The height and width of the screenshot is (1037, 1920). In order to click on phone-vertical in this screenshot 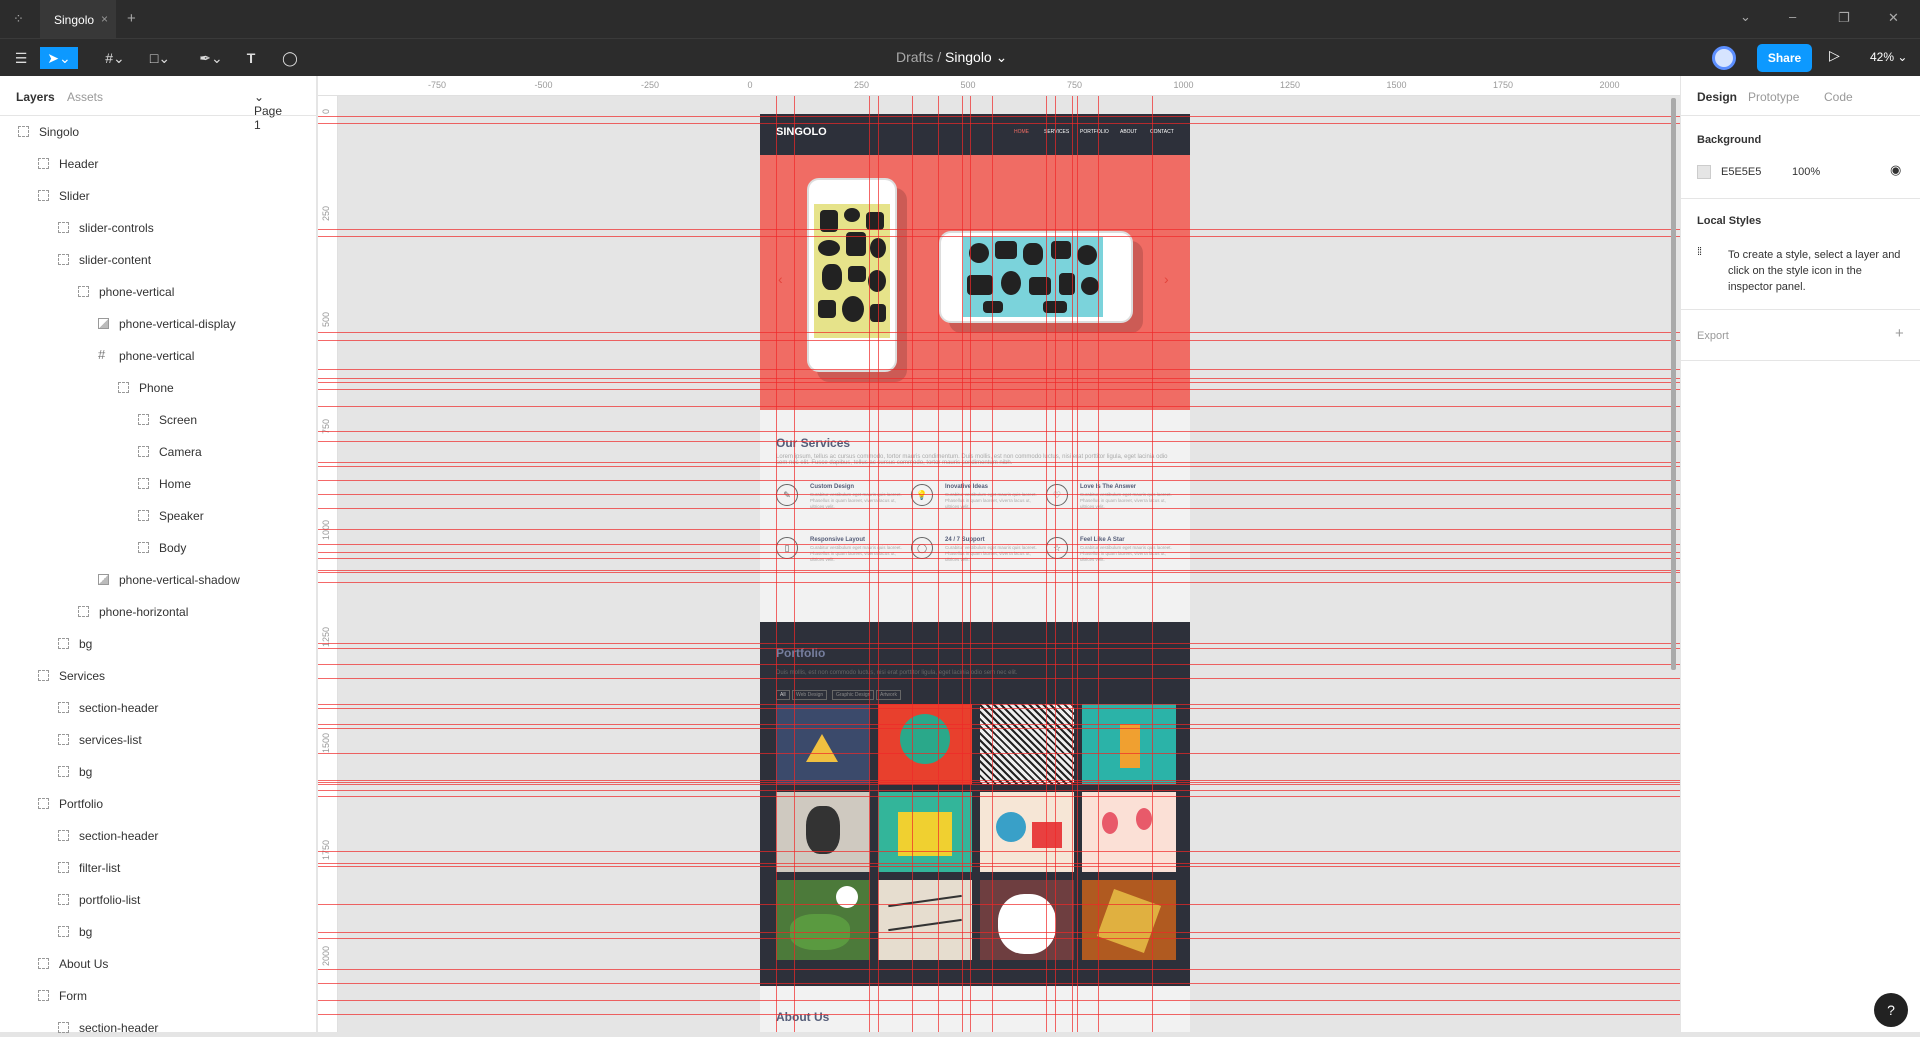, I will do `click(852, 275)`.